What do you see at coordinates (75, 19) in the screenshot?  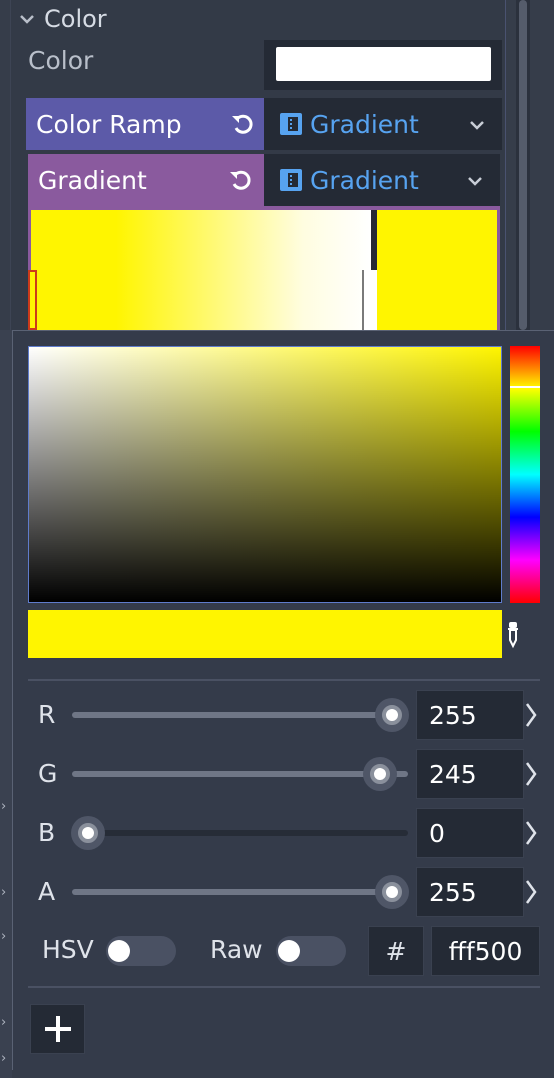 I see `section-title: Color` at bounding box center [75, 19].